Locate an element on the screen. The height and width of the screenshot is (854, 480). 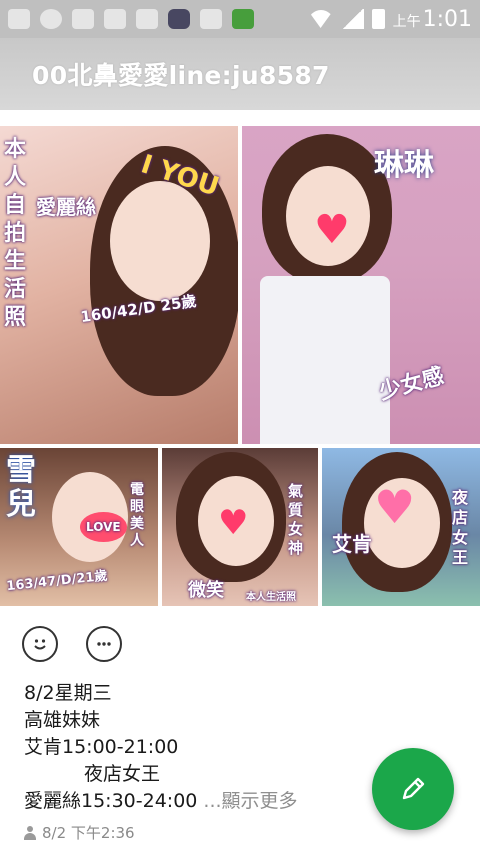
photo-tile-5: ♥ 艾肯 夜店女王 is located at coordinates (401, 527).